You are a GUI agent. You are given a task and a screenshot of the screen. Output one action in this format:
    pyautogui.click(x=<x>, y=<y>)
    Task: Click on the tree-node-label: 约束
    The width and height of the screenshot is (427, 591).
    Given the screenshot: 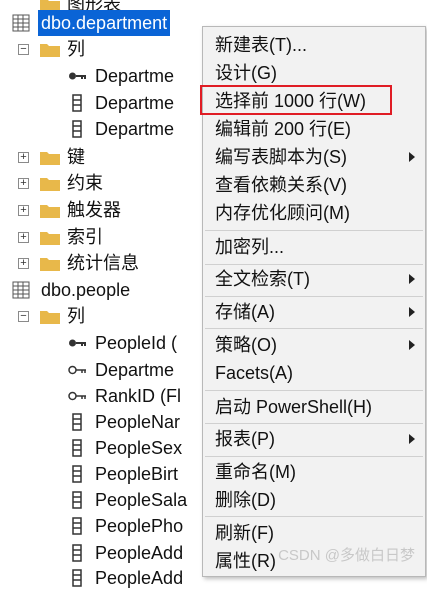 What is the action you would take?
    pyautogui.click(x=85, y=183)
    